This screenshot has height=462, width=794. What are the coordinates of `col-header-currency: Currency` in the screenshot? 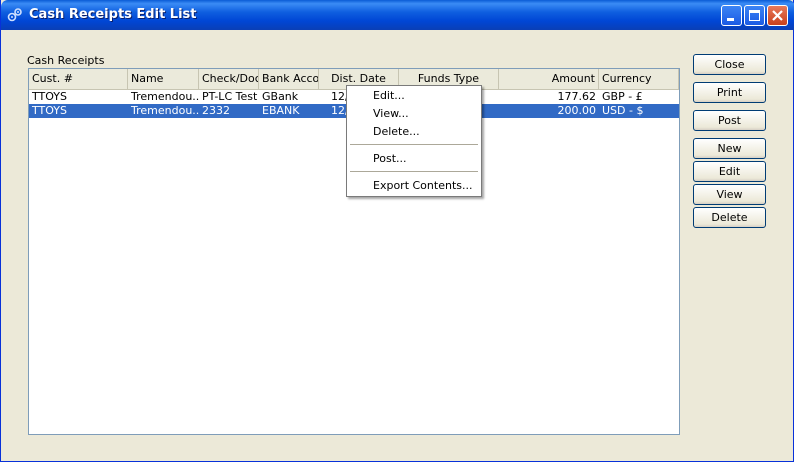 It's located at (639, 79).